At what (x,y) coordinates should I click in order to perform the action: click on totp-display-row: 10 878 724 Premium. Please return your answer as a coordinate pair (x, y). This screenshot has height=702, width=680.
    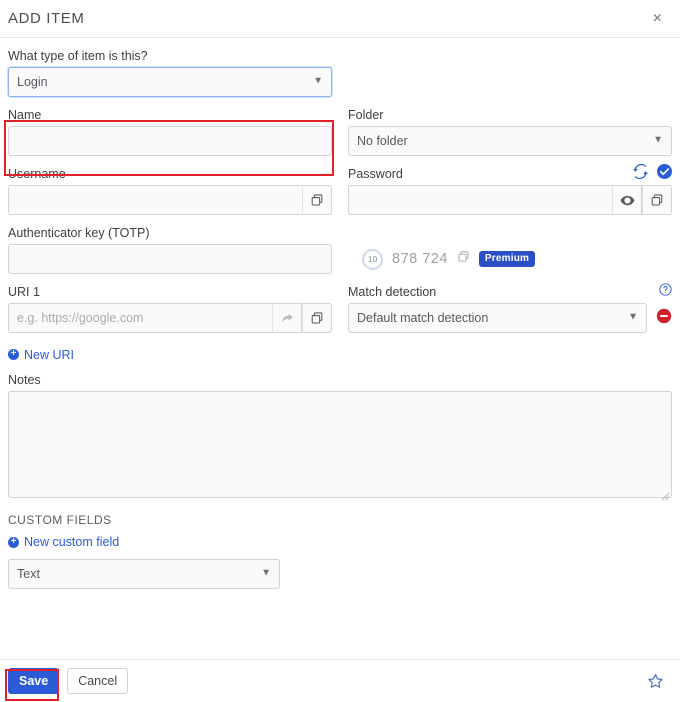
    Looking at the image, I should click on (510, 259).